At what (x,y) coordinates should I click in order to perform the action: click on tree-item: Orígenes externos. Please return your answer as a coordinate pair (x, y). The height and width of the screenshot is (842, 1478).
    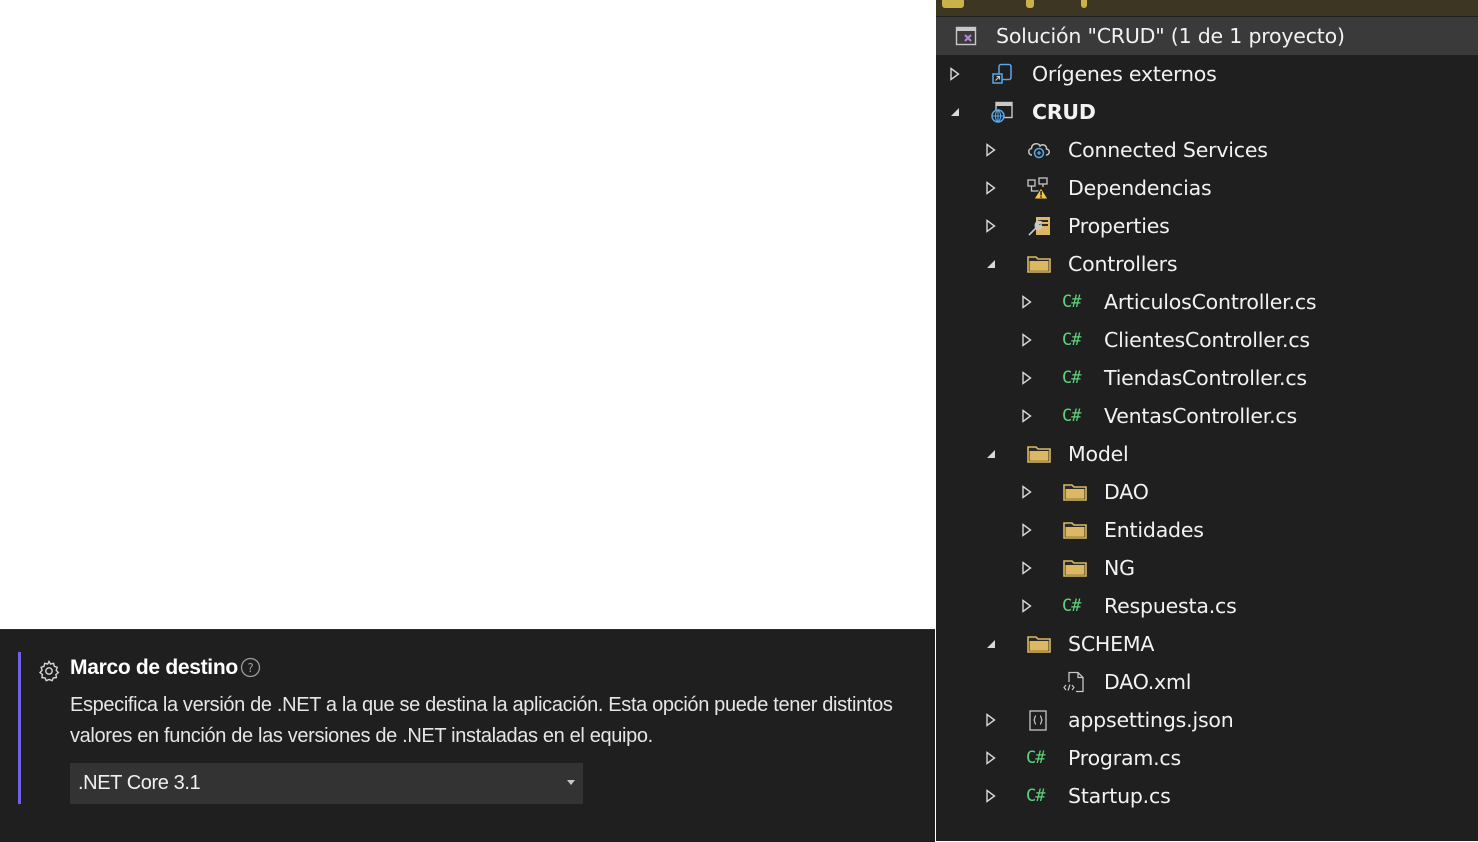
    Looking at the image, I should click on (1207, 74).